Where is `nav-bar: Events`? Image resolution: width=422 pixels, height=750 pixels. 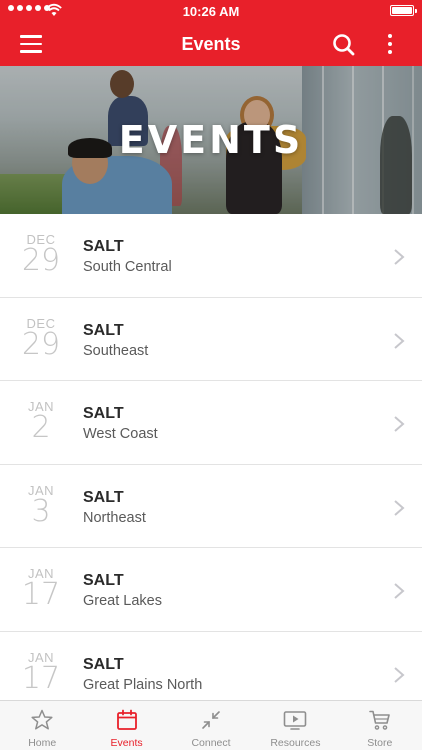 nav-bar: Events is located at coordinates (211, 44).